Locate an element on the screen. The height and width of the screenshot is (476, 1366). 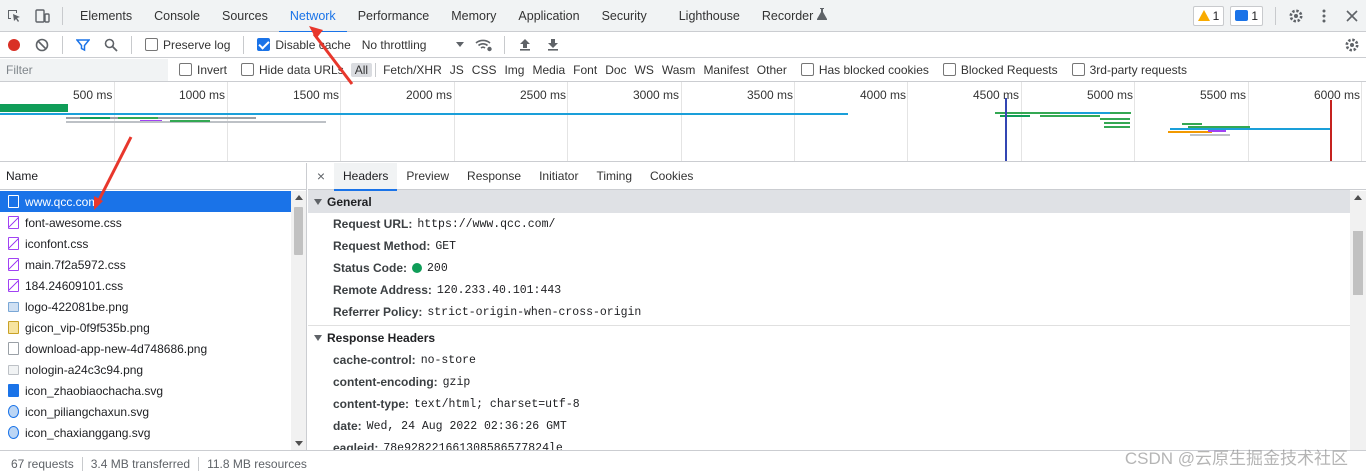
arrowhead-icon is located at coordinates (316, 32).